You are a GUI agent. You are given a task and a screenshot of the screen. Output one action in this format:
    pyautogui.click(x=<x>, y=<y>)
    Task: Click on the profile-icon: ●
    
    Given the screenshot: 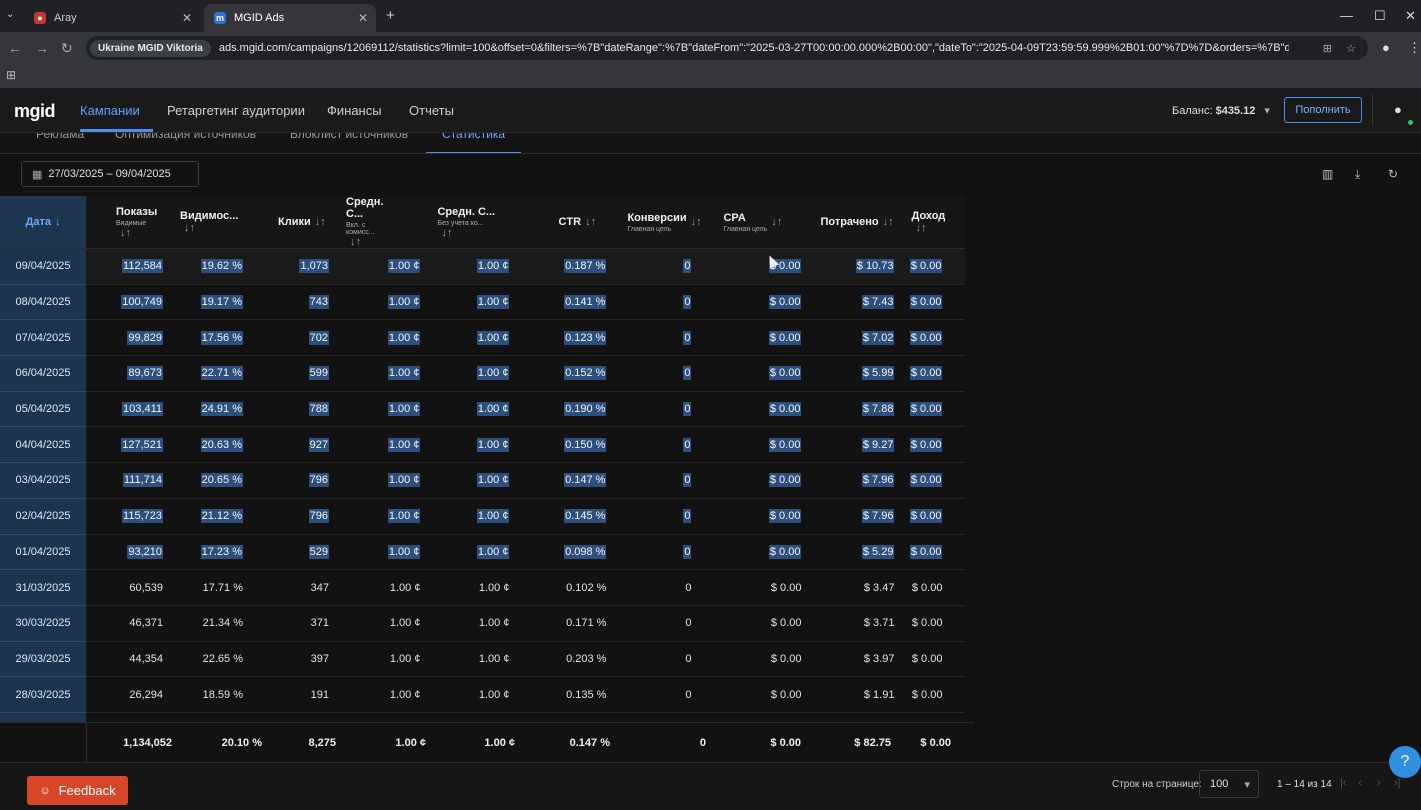 What is the action you would take?
    pyautogui.click(x=1386, y=47)
    